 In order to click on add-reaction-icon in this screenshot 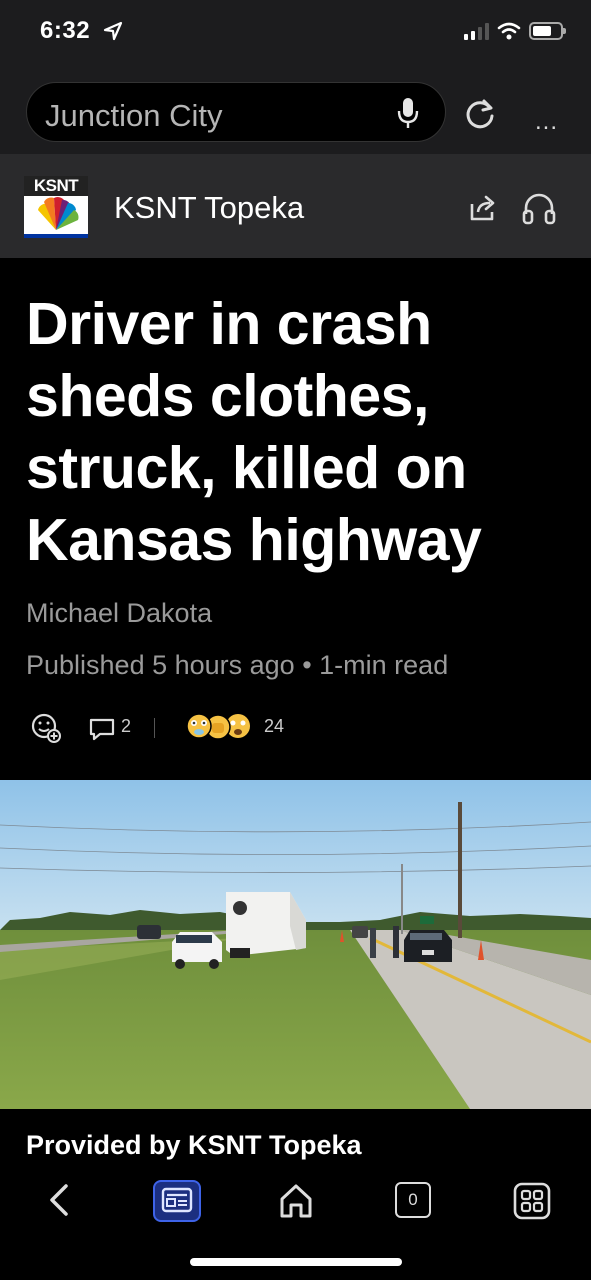, I will do `click(46, 728)`.